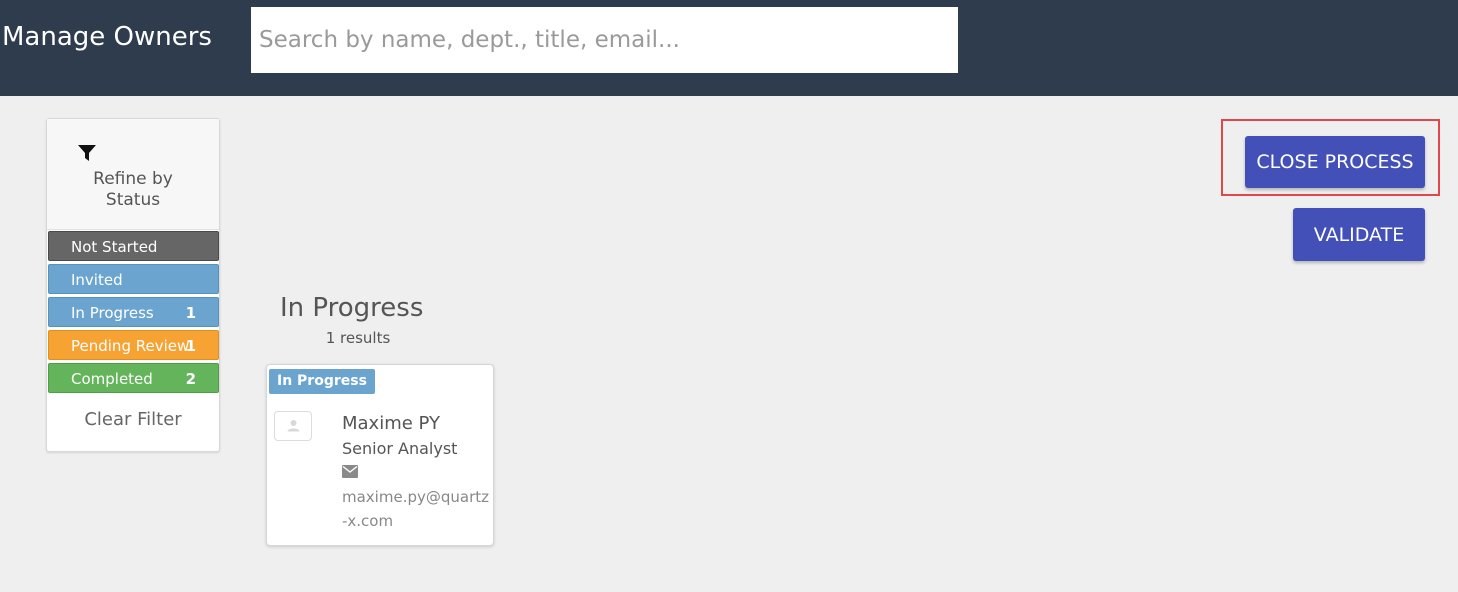 The height and width of the screenshot is (592, 1458). Describe the element at coordinates (350, 471) in the screenshot. I see `envelope-icon` at that location.